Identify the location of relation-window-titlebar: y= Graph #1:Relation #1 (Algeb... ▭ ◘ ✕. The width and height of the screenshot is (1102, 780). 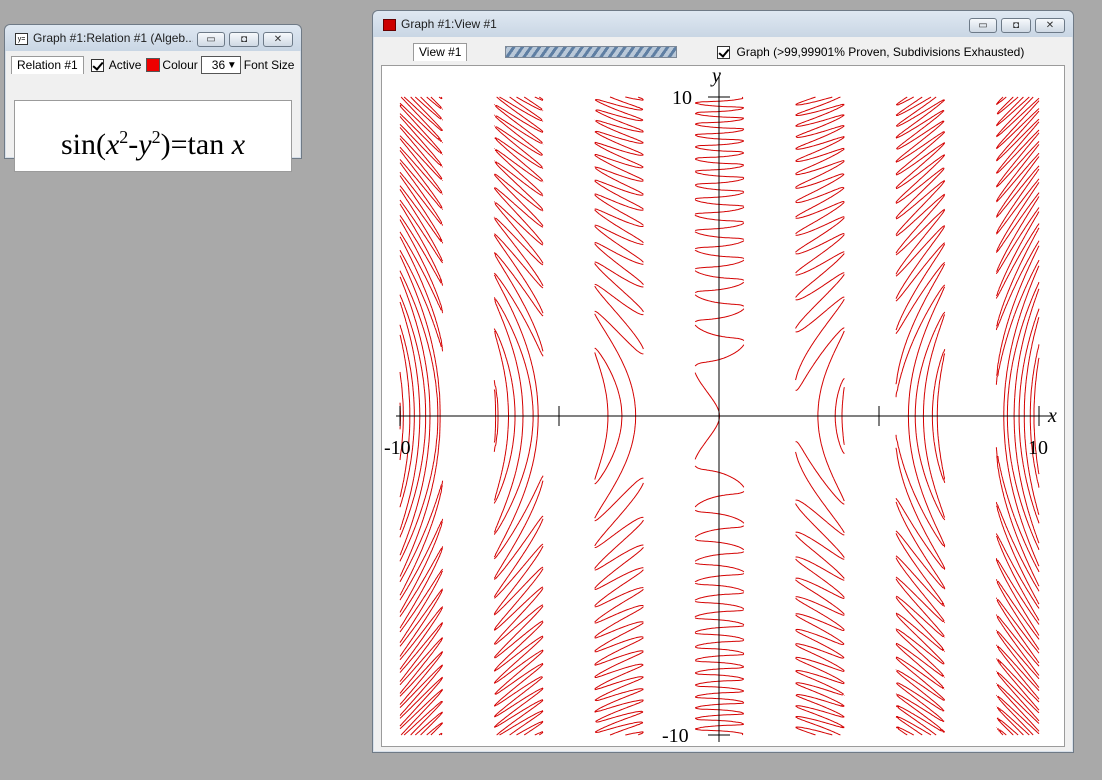
(153, 38).